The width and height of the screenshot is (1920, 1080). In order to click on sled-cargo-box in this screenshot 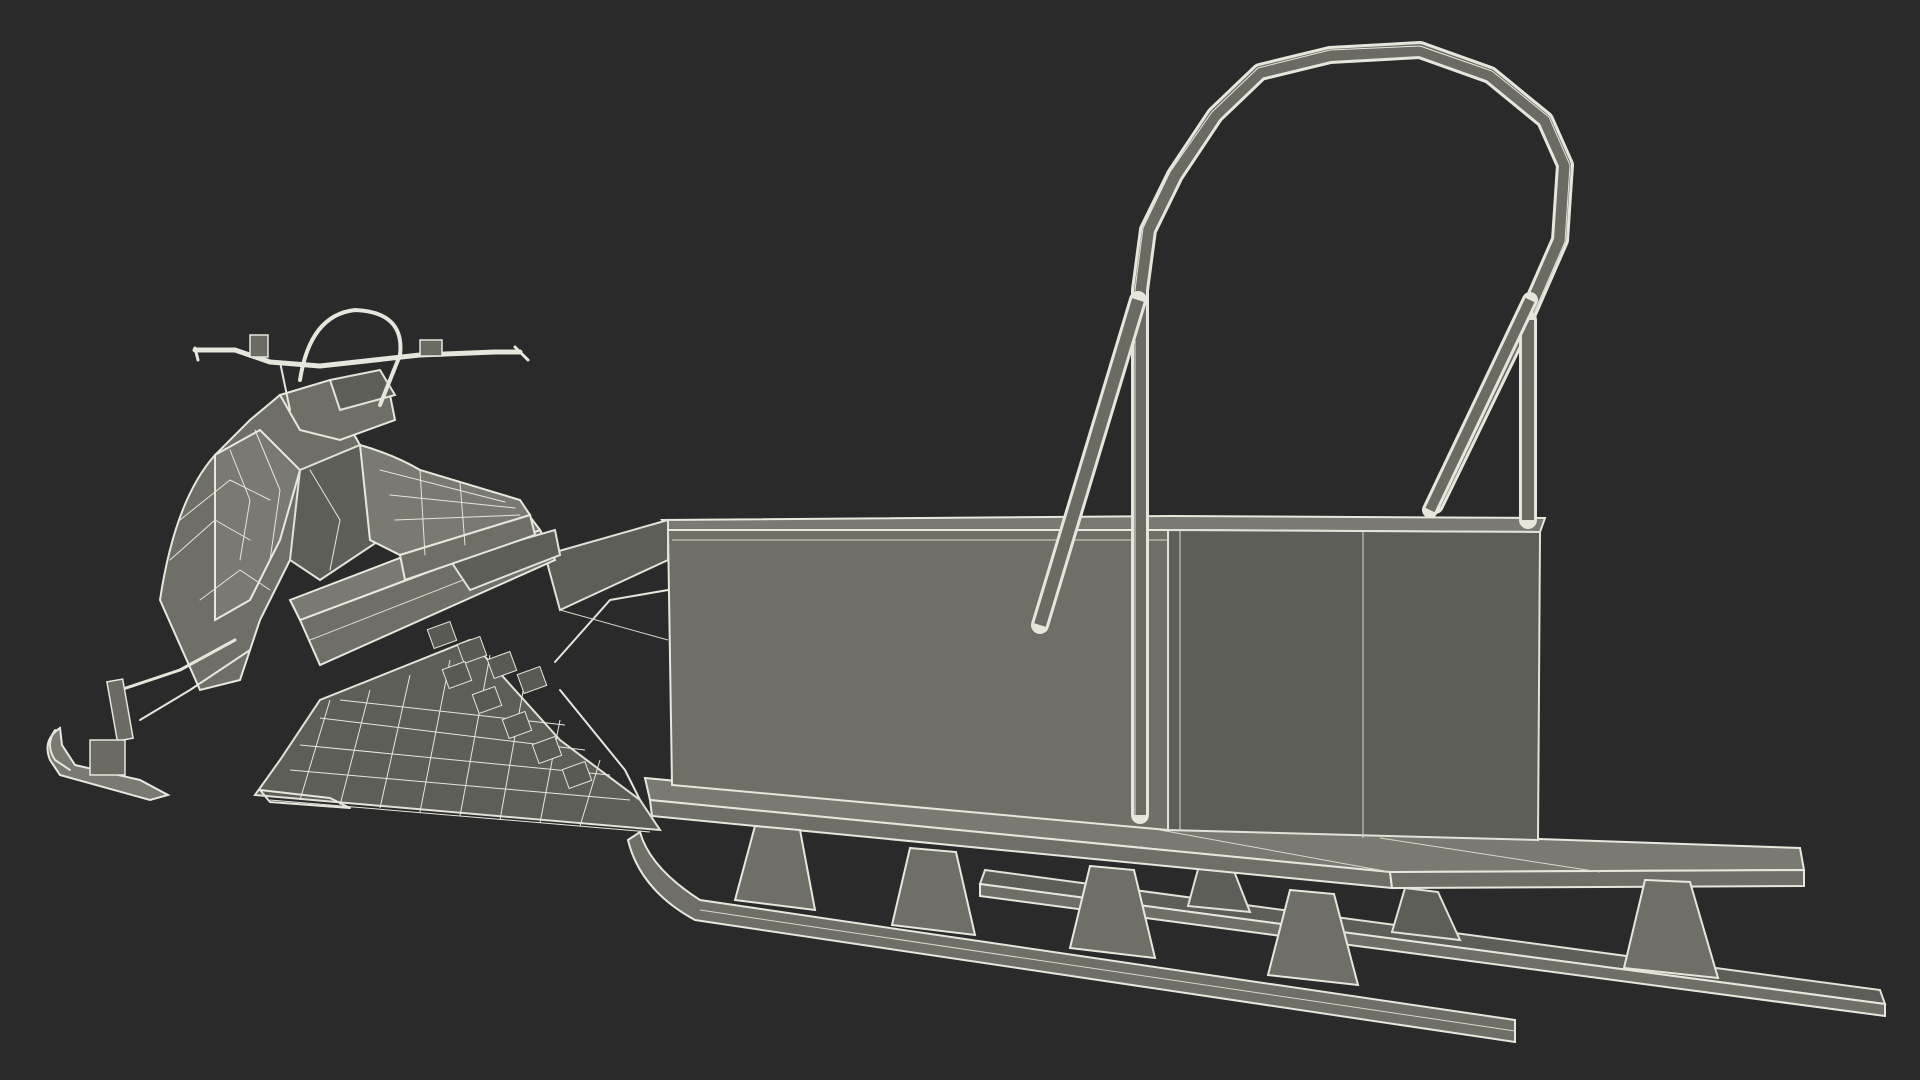, I will do `click(1103, 678)`.